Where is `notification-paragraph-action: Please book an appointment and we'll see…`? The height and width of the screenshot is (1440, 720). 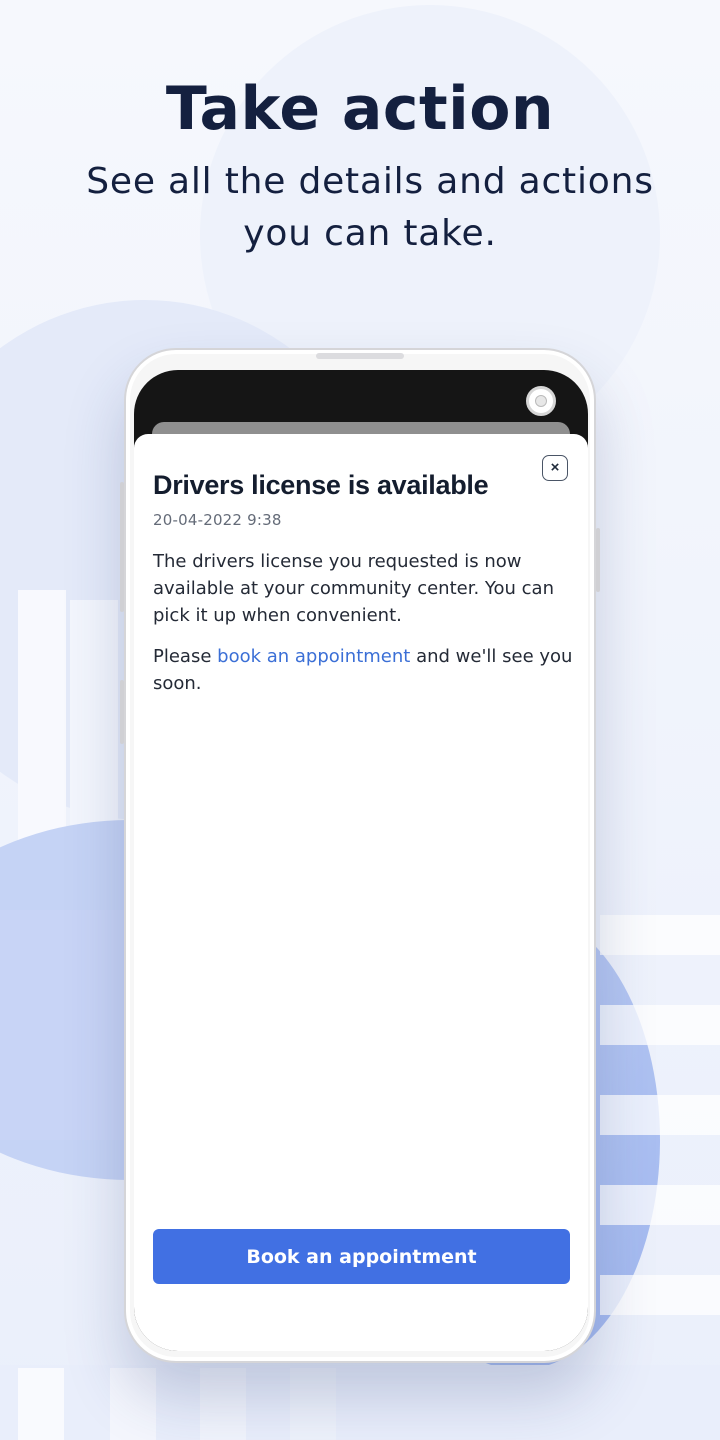
notification-paragraph-action: Please book an appointment and we'll see… is located at coordinates (363, 670).